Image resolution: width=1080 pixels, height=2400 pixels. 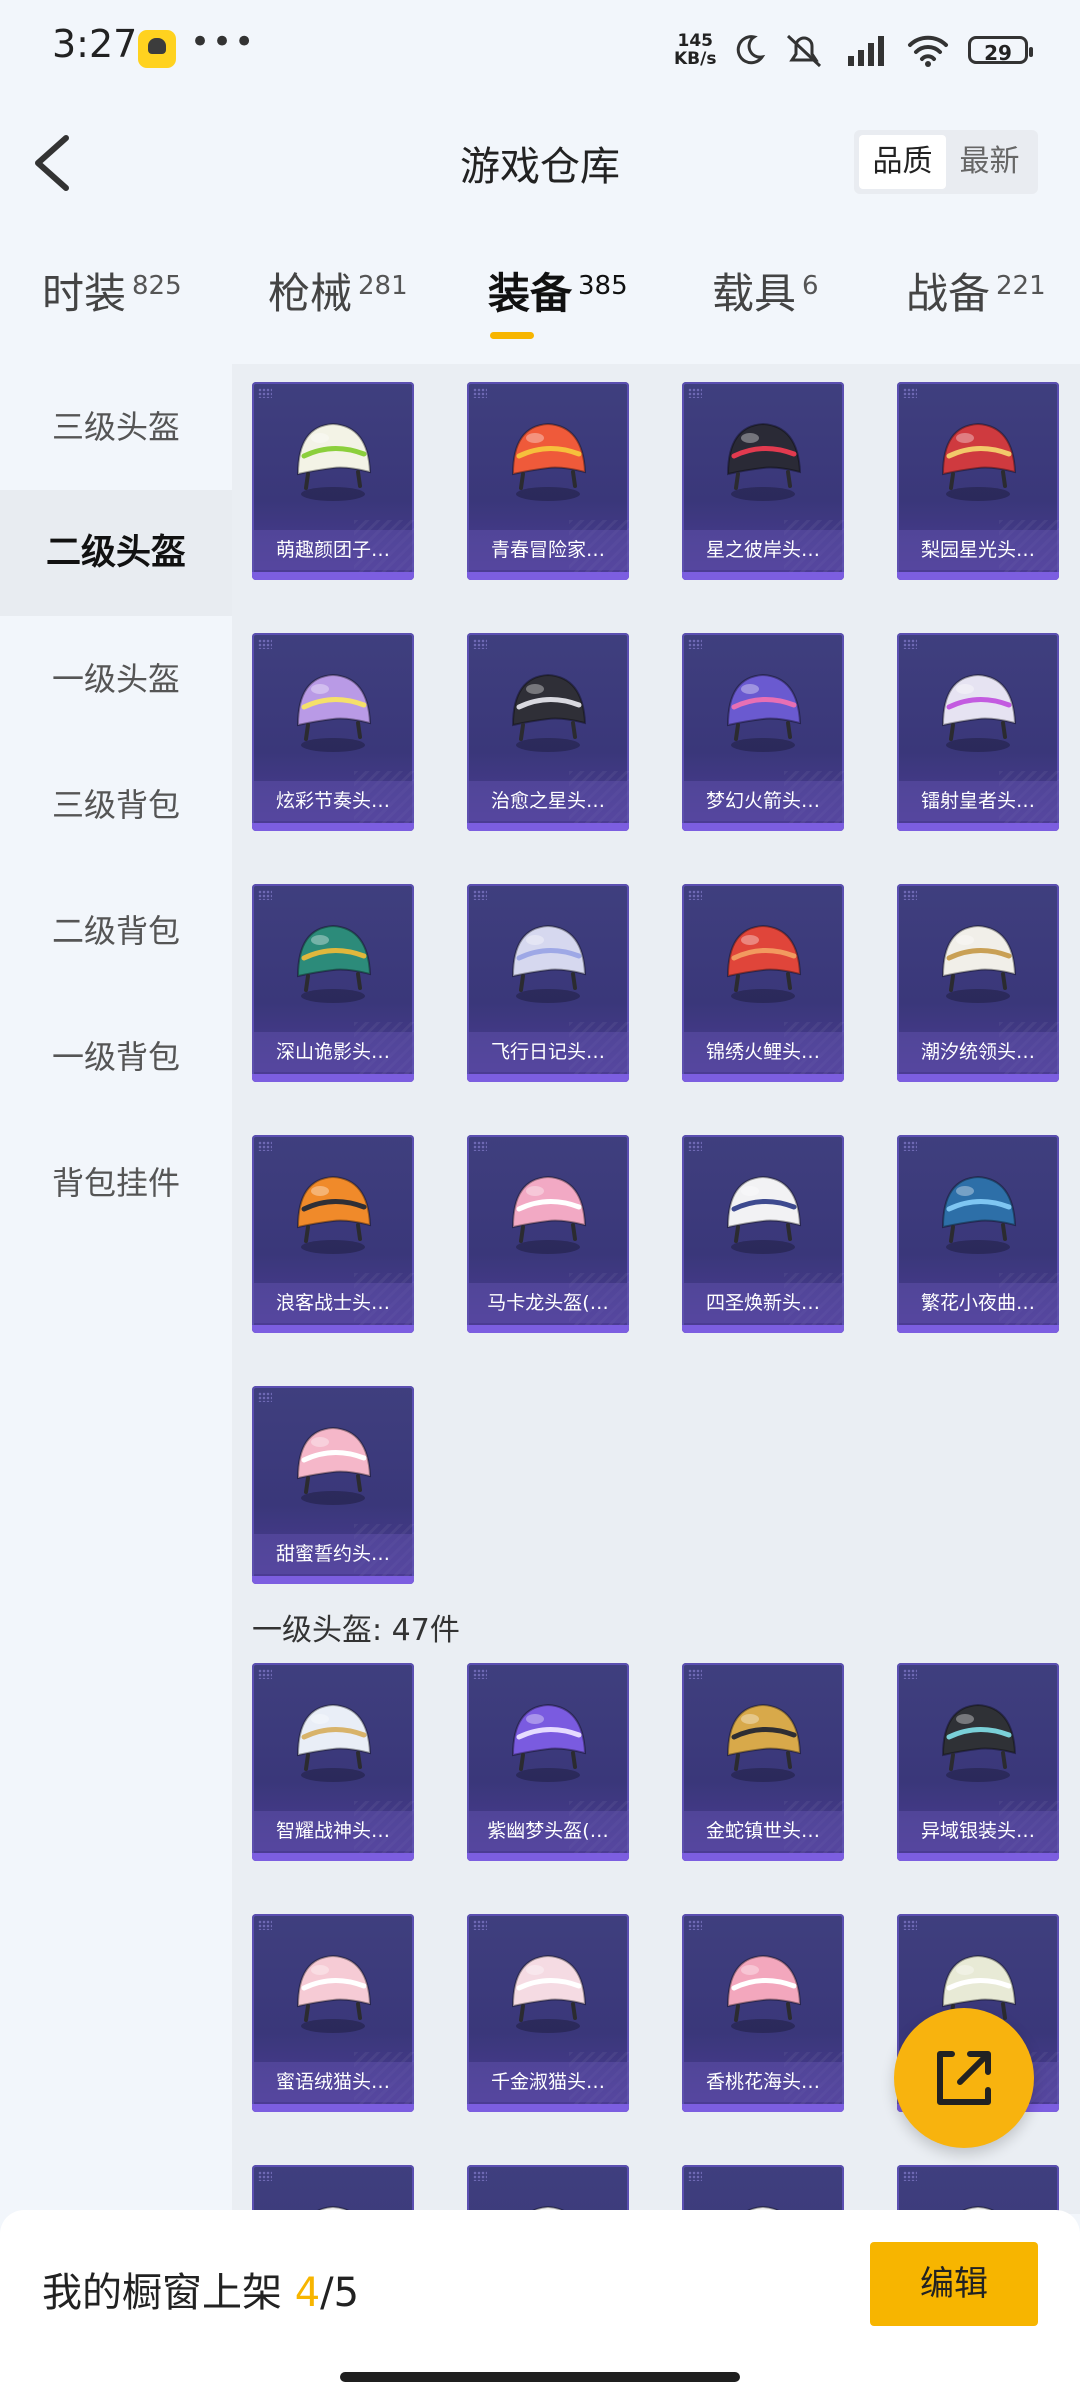 I want to click on sidebar-item-backpack-charm: 背包挂件, so click(x=116, y=1183).